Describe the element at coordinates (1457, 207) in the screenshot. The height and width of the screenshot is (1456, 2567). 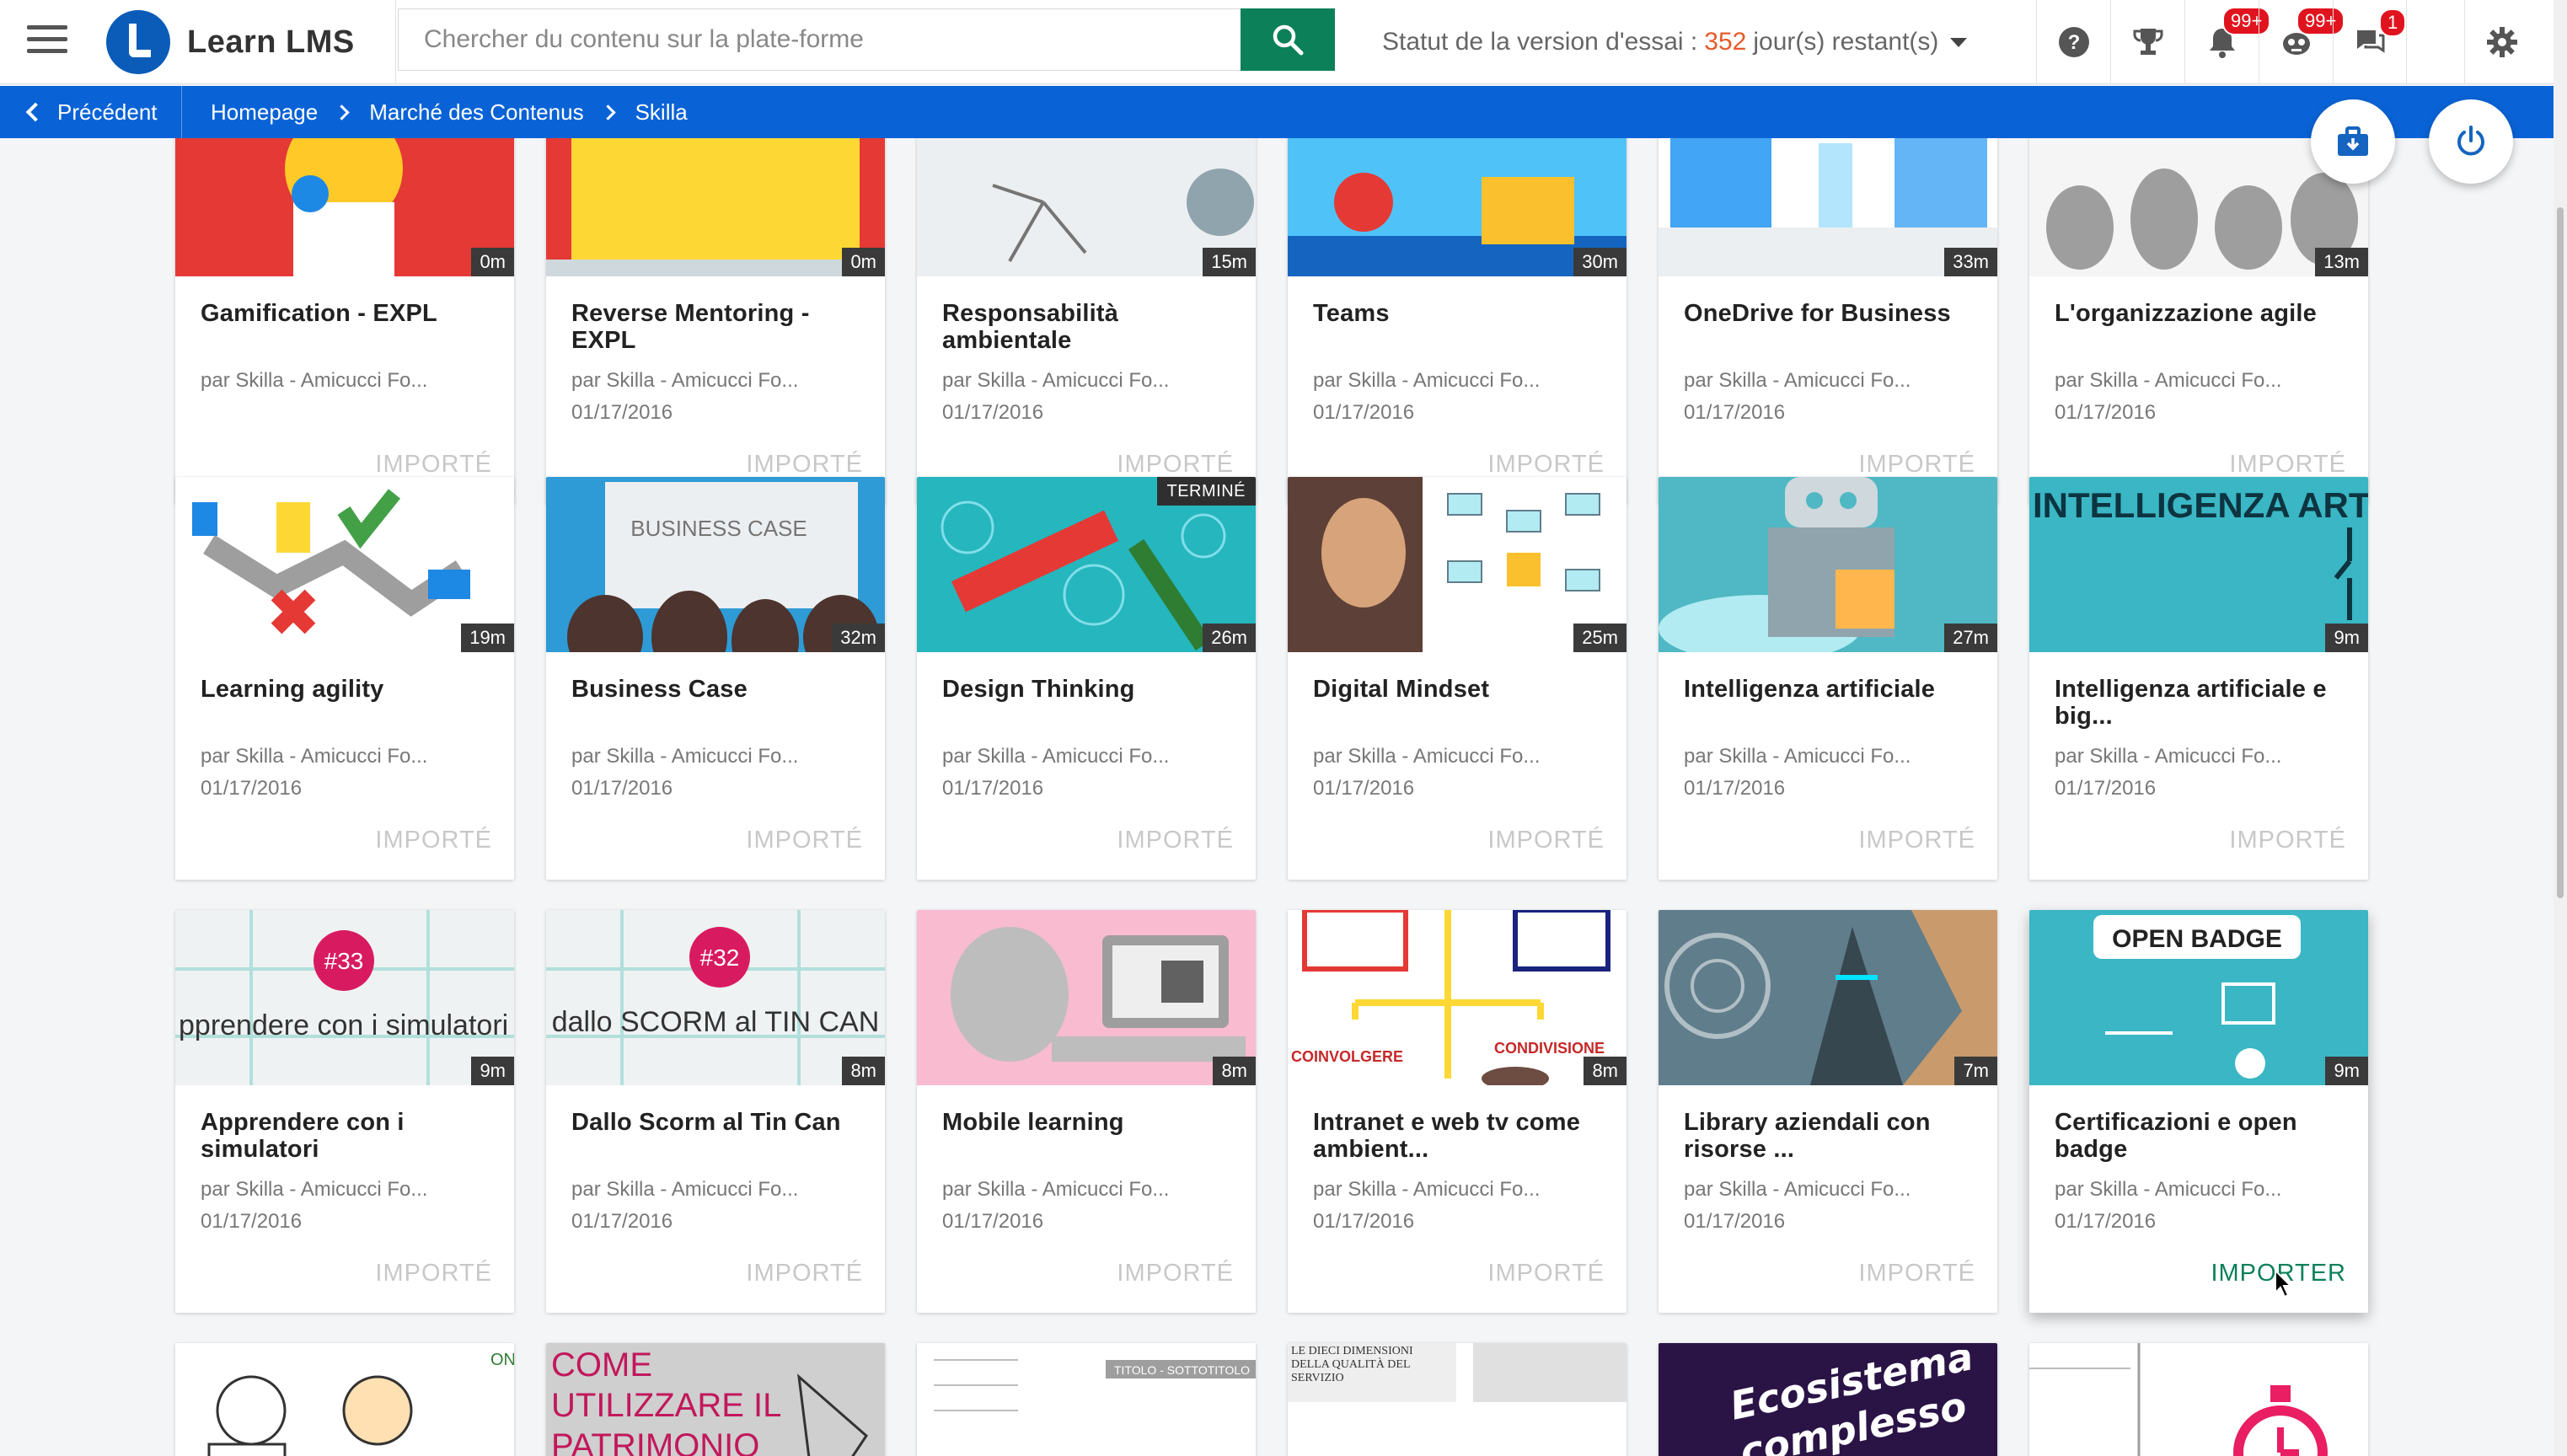
I see `course-thumbnail: 30m` at that location.